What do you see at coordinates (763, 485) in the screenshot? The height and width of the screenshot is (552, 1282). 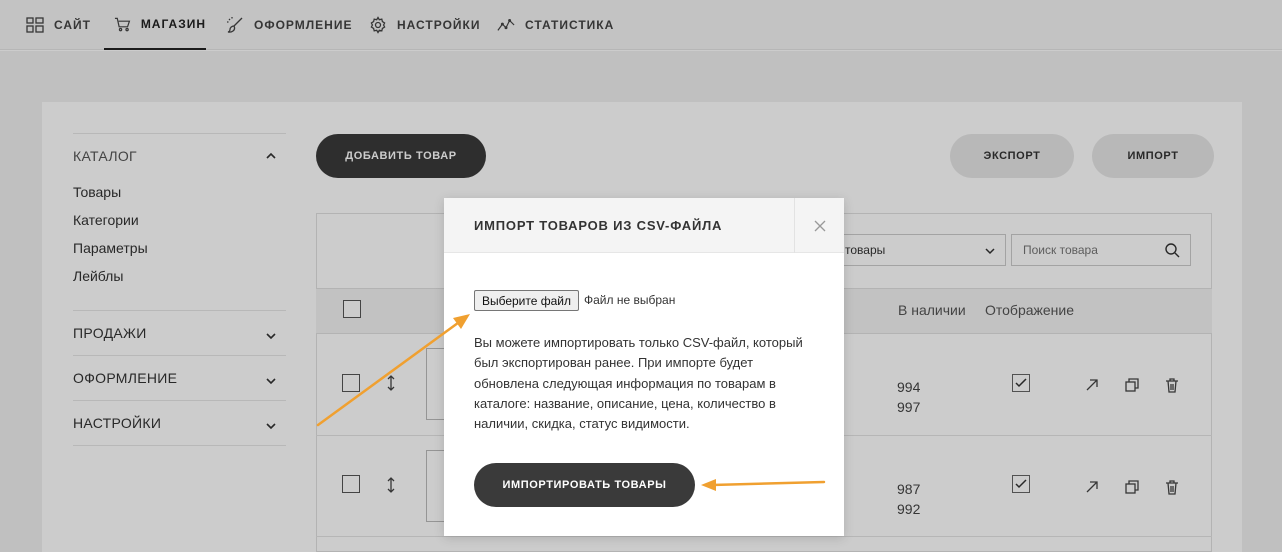 I see `arrow-to-import-button` at bounding box center [763, 485].